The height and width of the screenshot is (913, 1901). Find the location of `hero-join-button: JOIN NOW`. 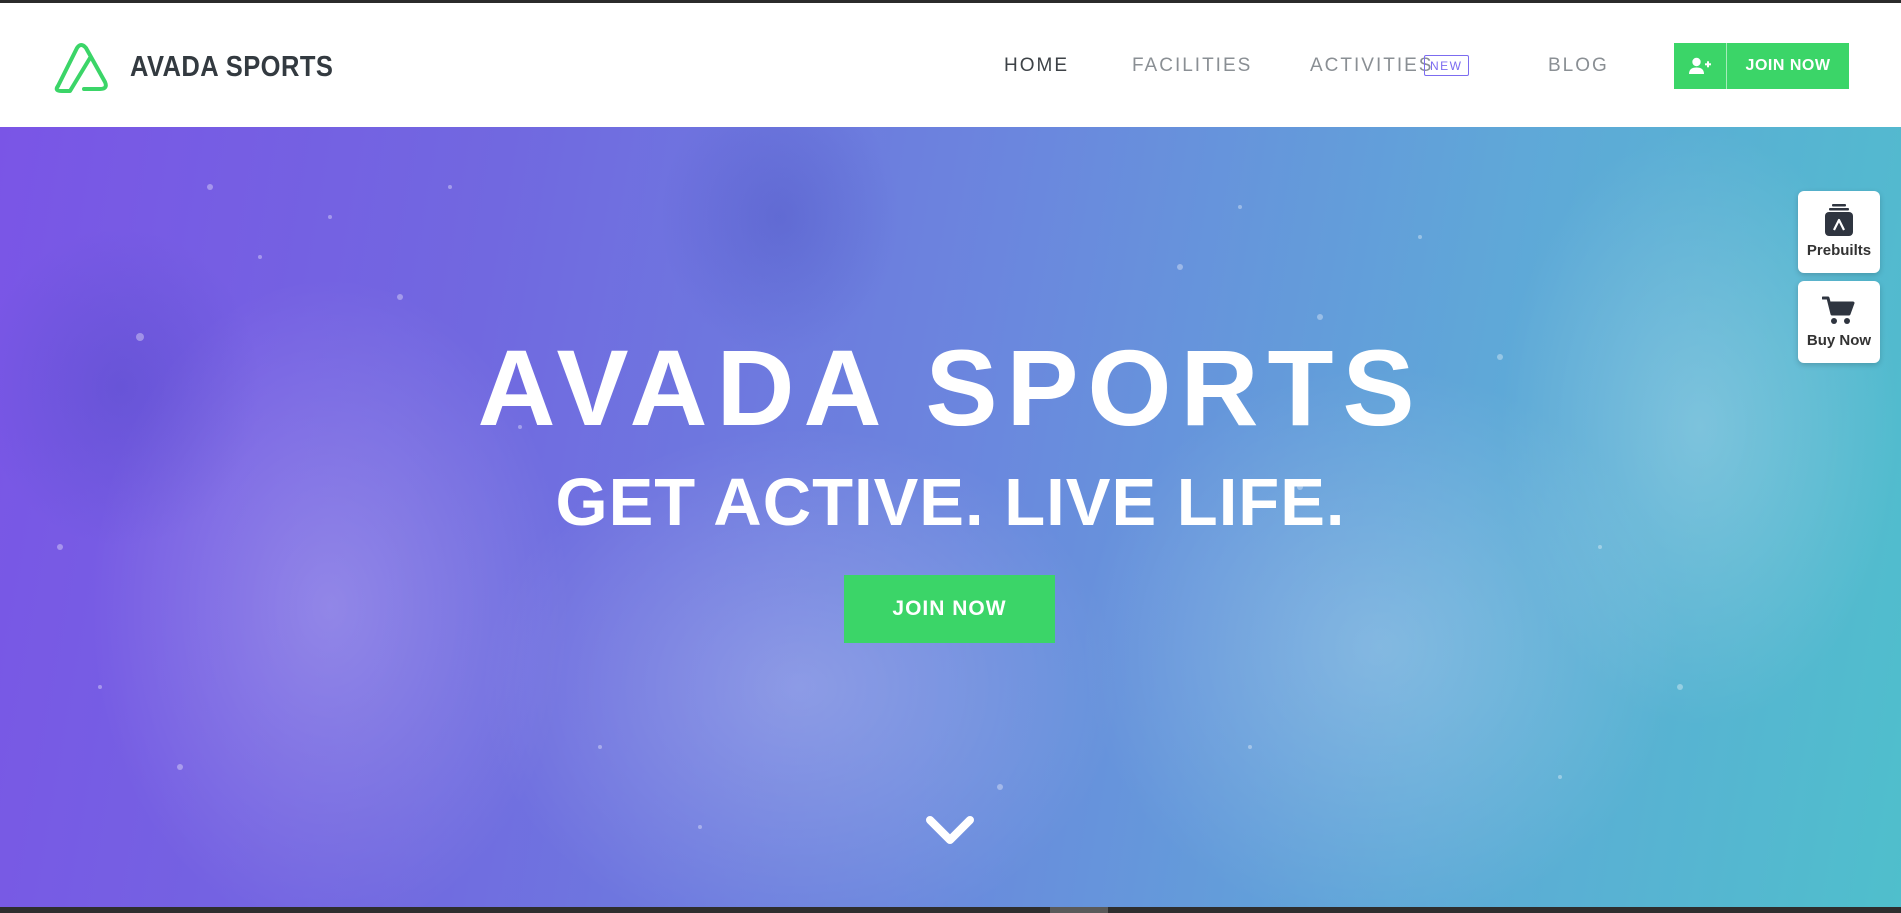

hero-join-button: JOIN NOW is located at coordinates (949, 609).